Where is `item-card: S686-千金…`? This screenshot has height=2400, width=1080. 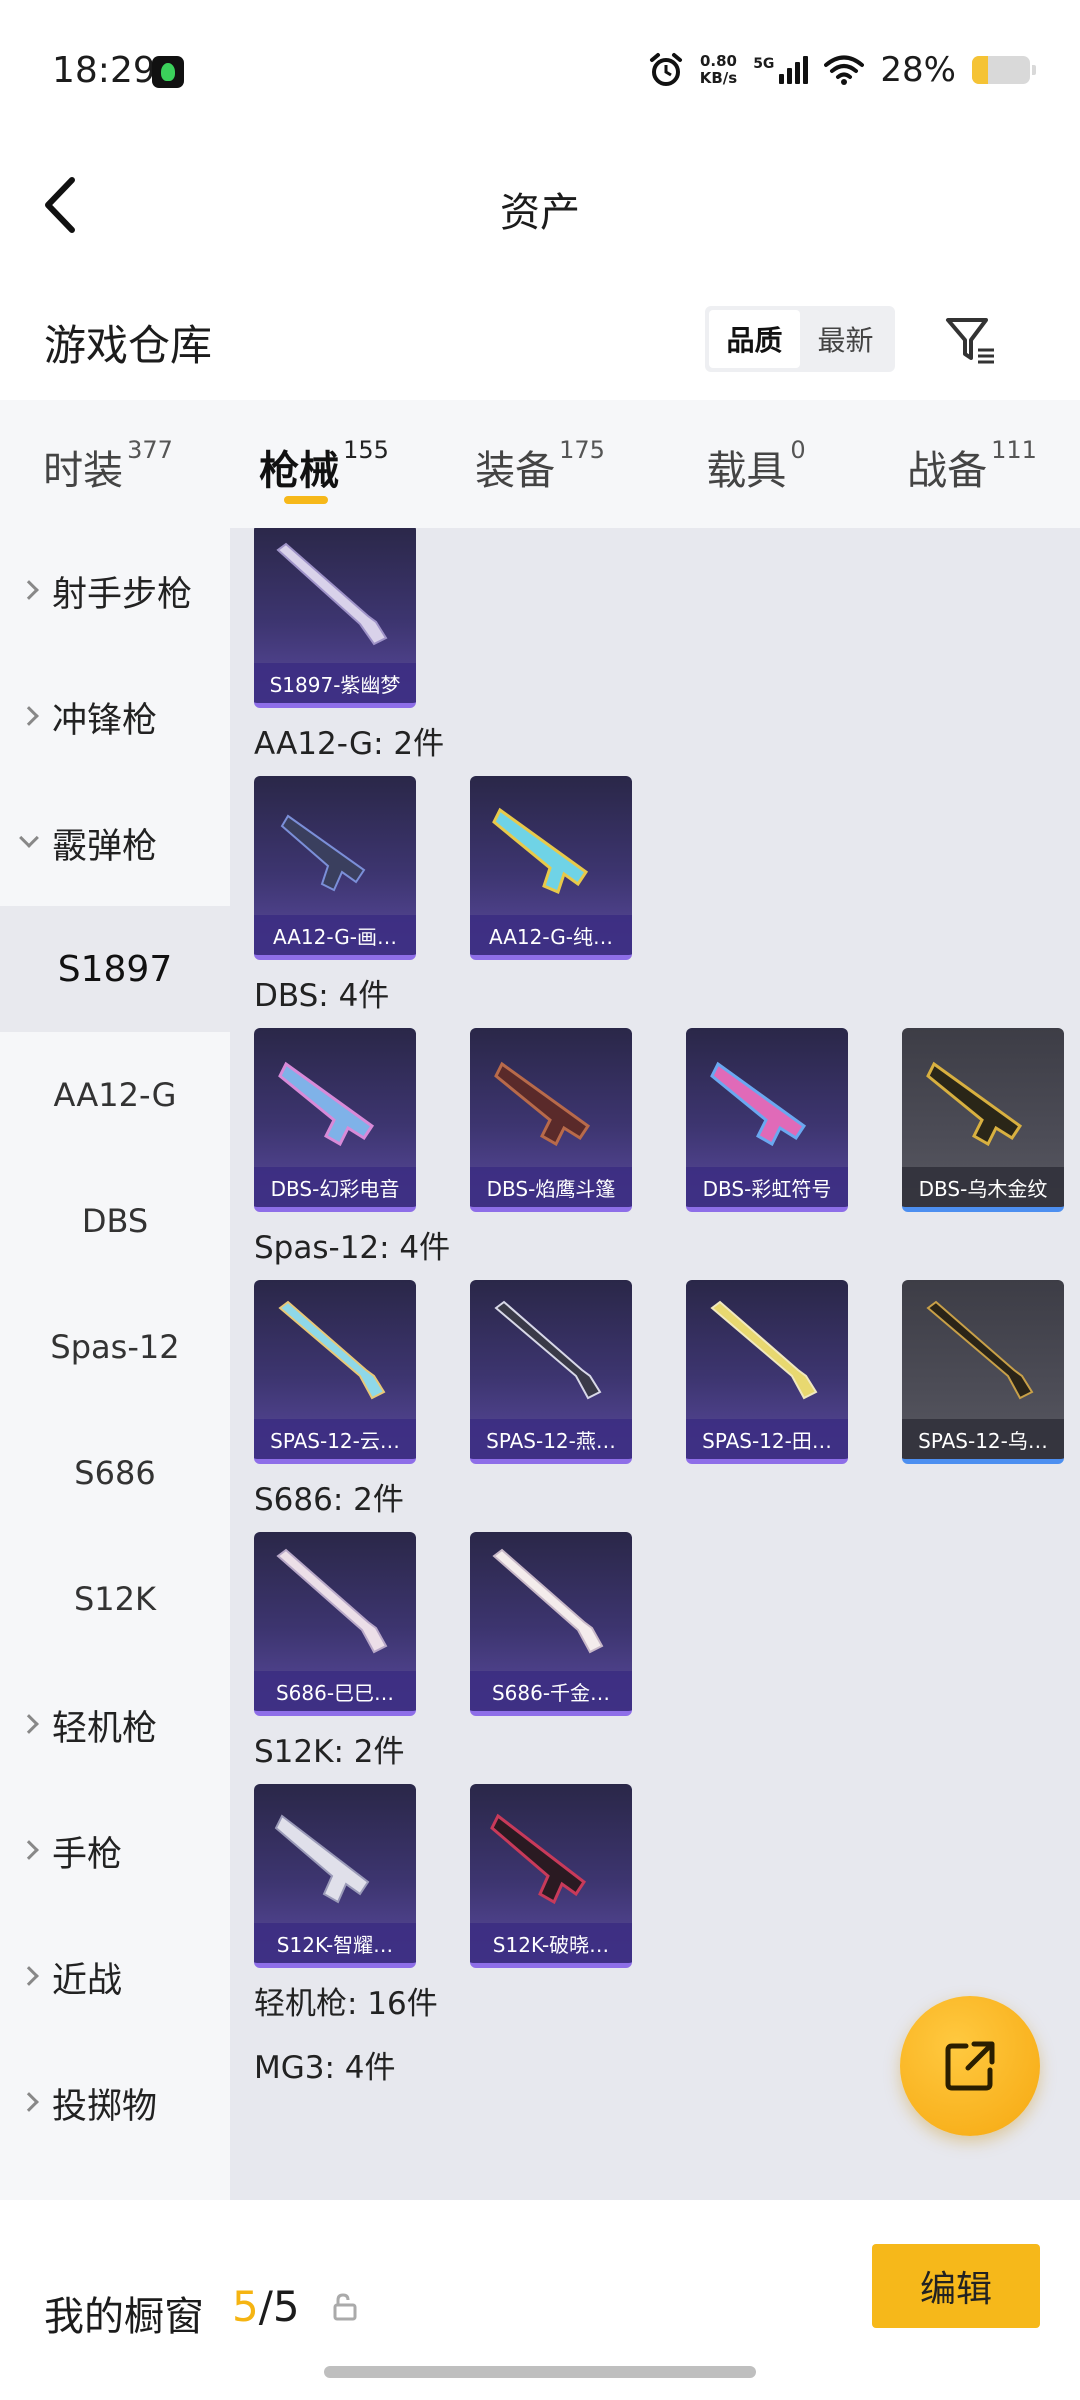
item-card: S686-千金… is located at coordinates (551, 1624).